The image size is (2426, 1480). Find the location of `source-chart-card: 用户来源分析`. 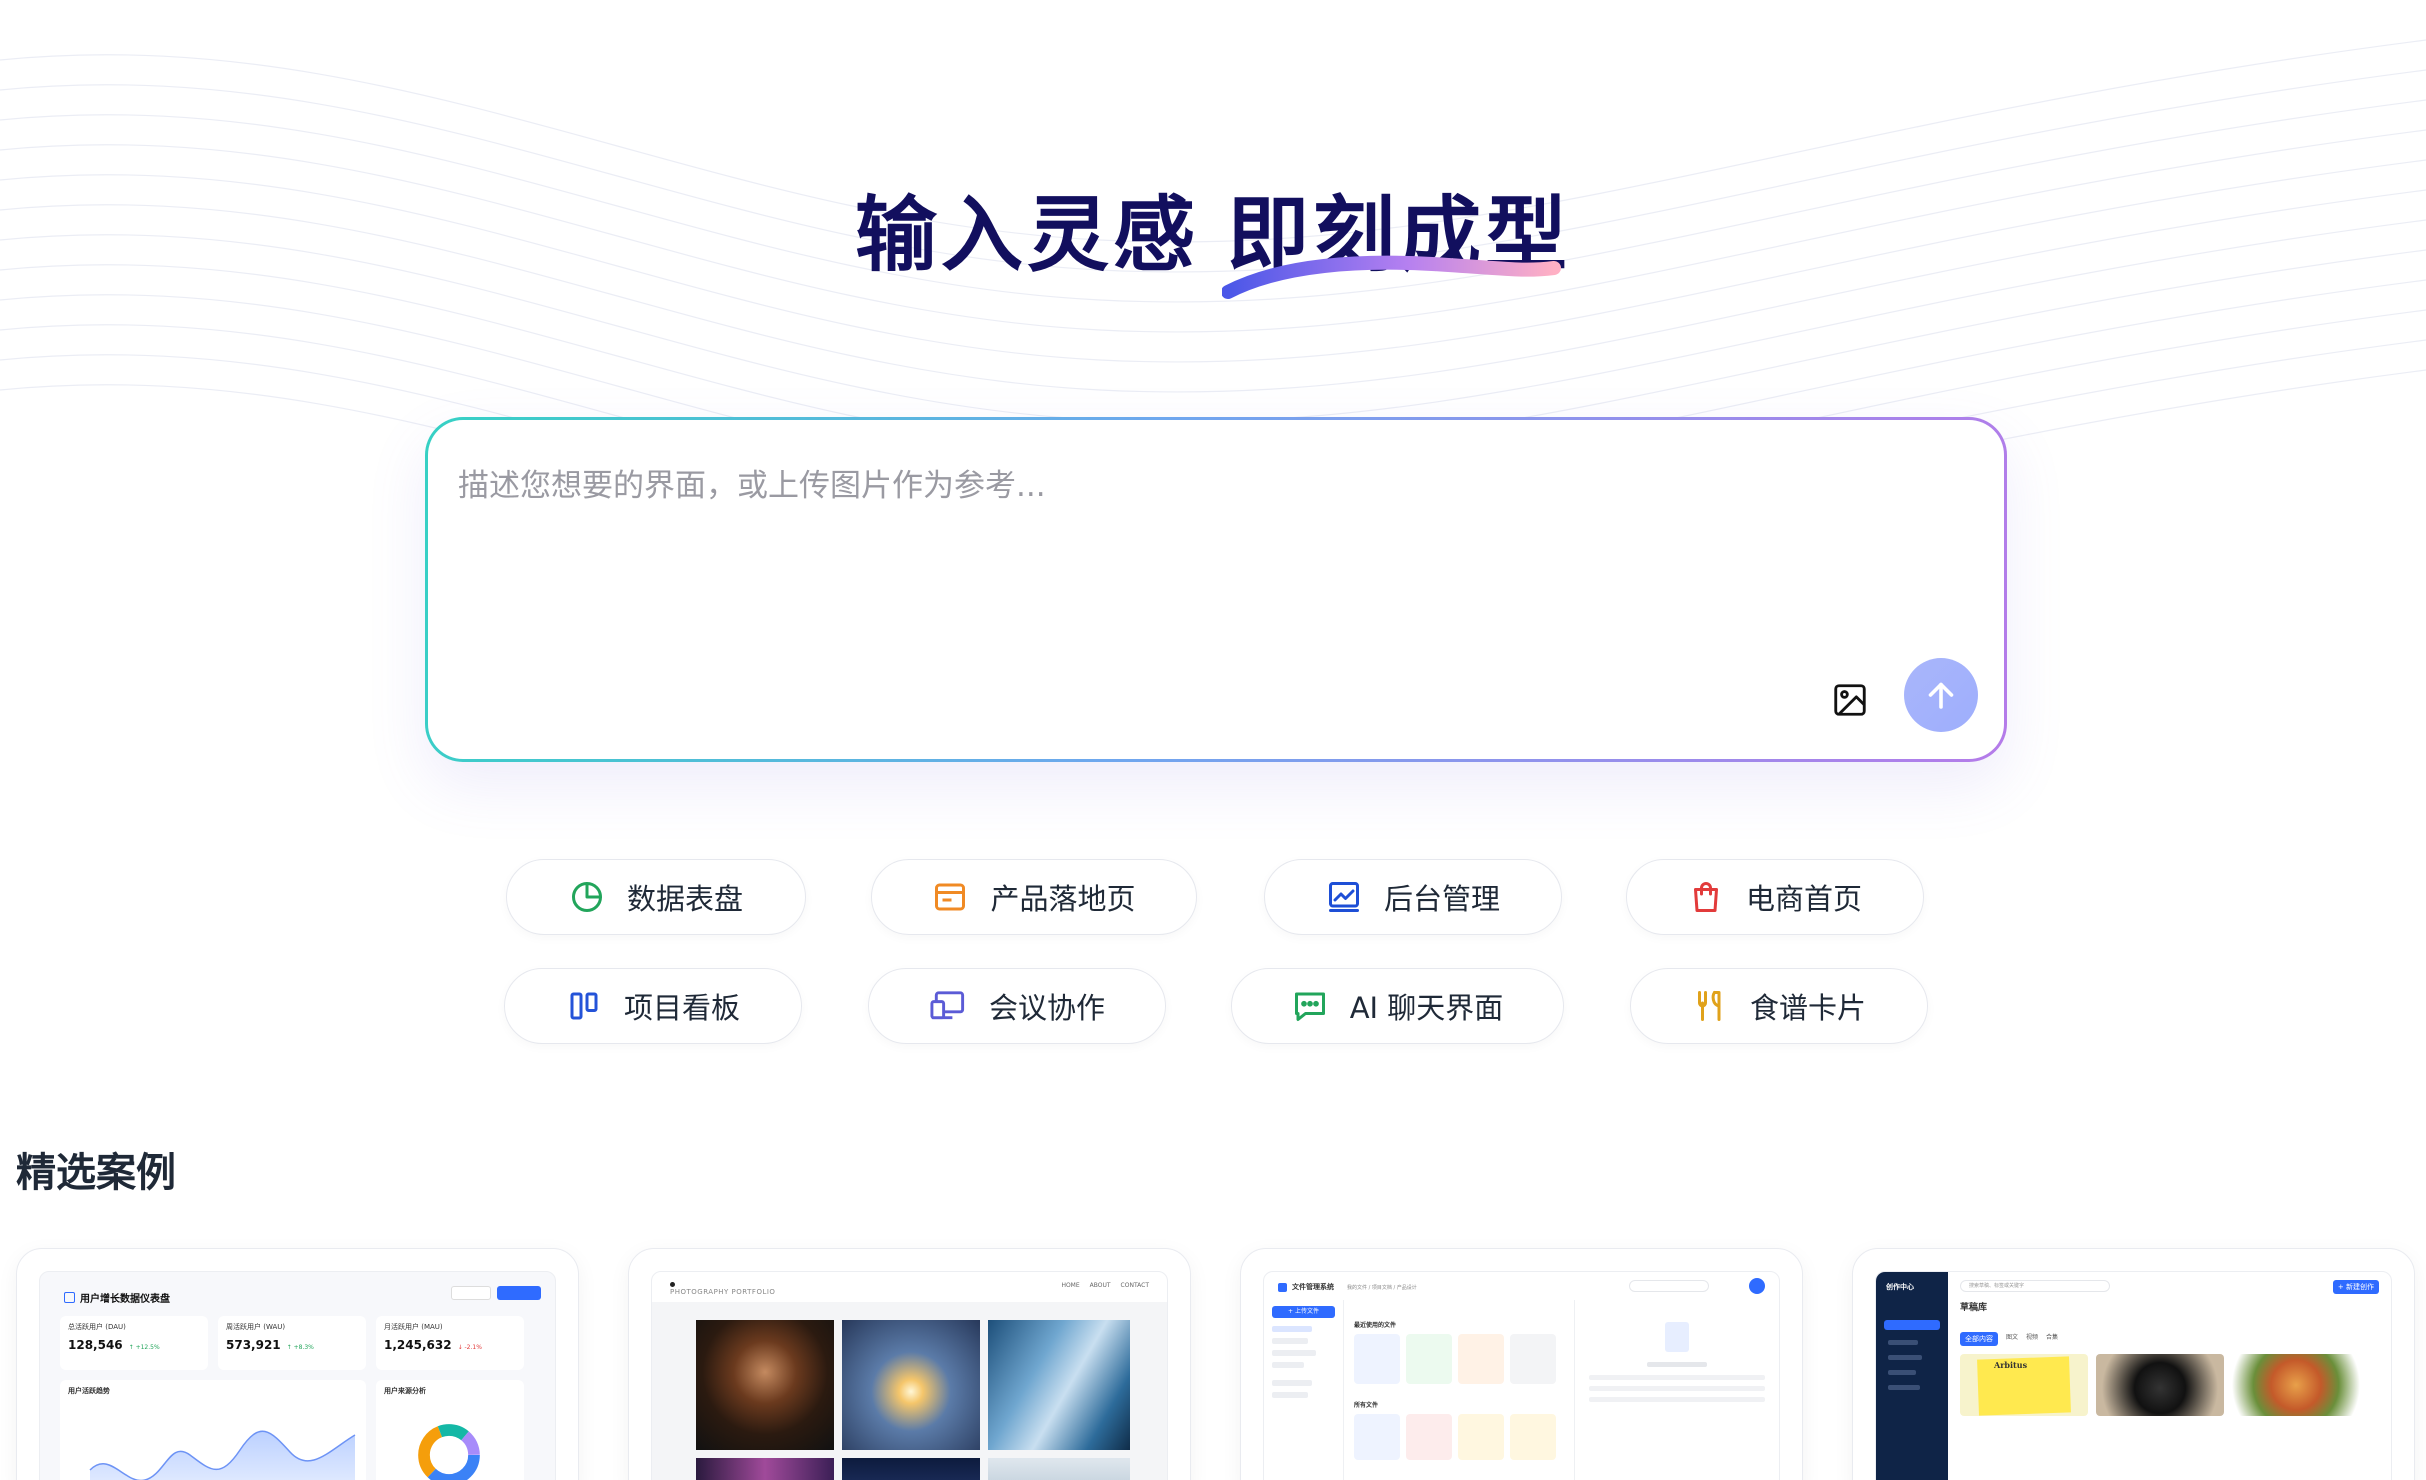

source-chart-card: 用户来源分析 is located at coordinates (450, 1430).